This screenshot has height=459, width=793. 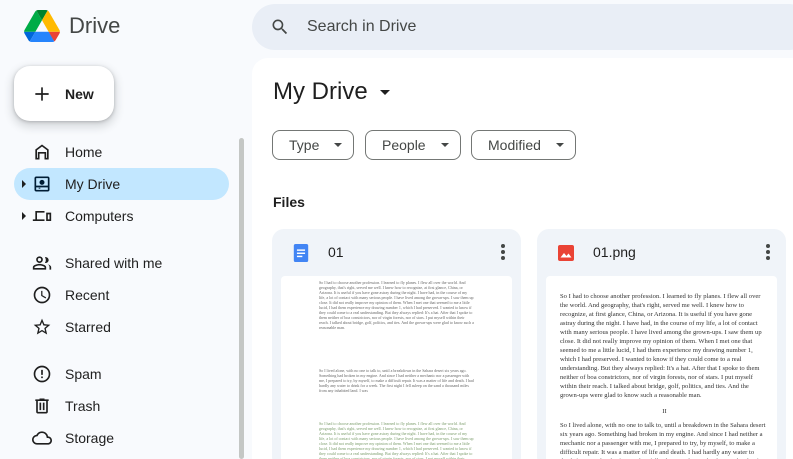 What do you see at coordinates (121, 438) in the screenshot?
I see `sidebar-item-storage: Storage` at bounding box center [121, 438].